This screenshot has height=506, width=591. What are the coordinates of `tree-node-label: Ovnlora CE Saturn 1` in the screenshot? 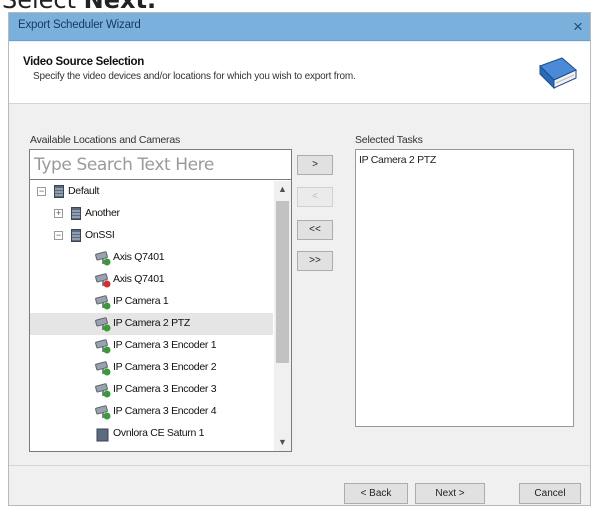 It's located at (159, 433).